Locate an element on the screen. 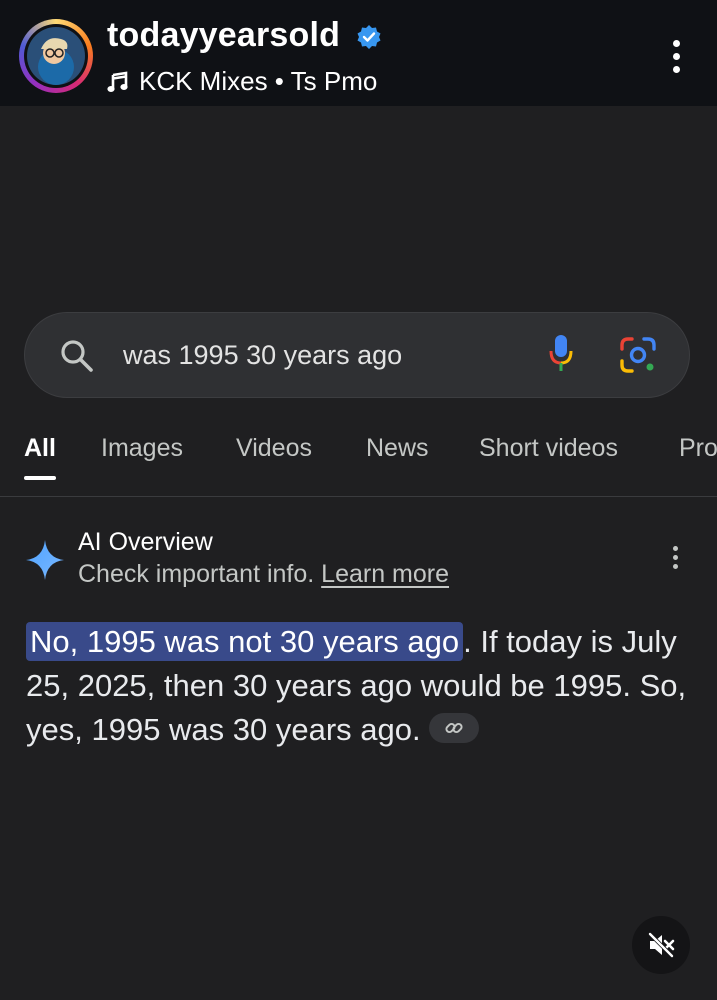  search-input: was 1995 30 years ago is located at coordinates (262, 355).